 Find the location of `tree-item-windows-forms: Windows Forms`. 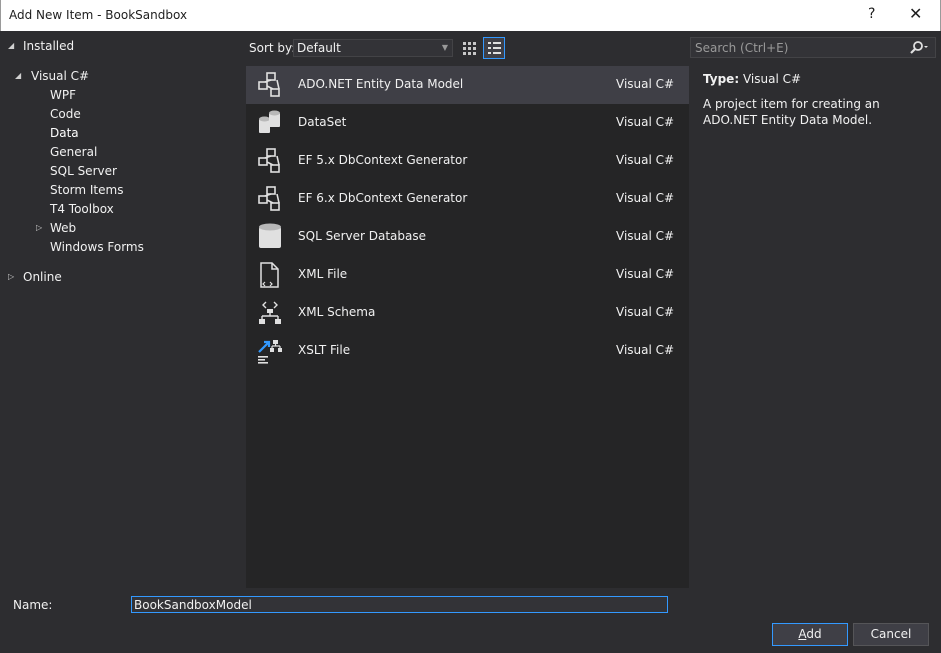

tree-item-windows-forms: Windows Forms is located at coordinates (122, 247).